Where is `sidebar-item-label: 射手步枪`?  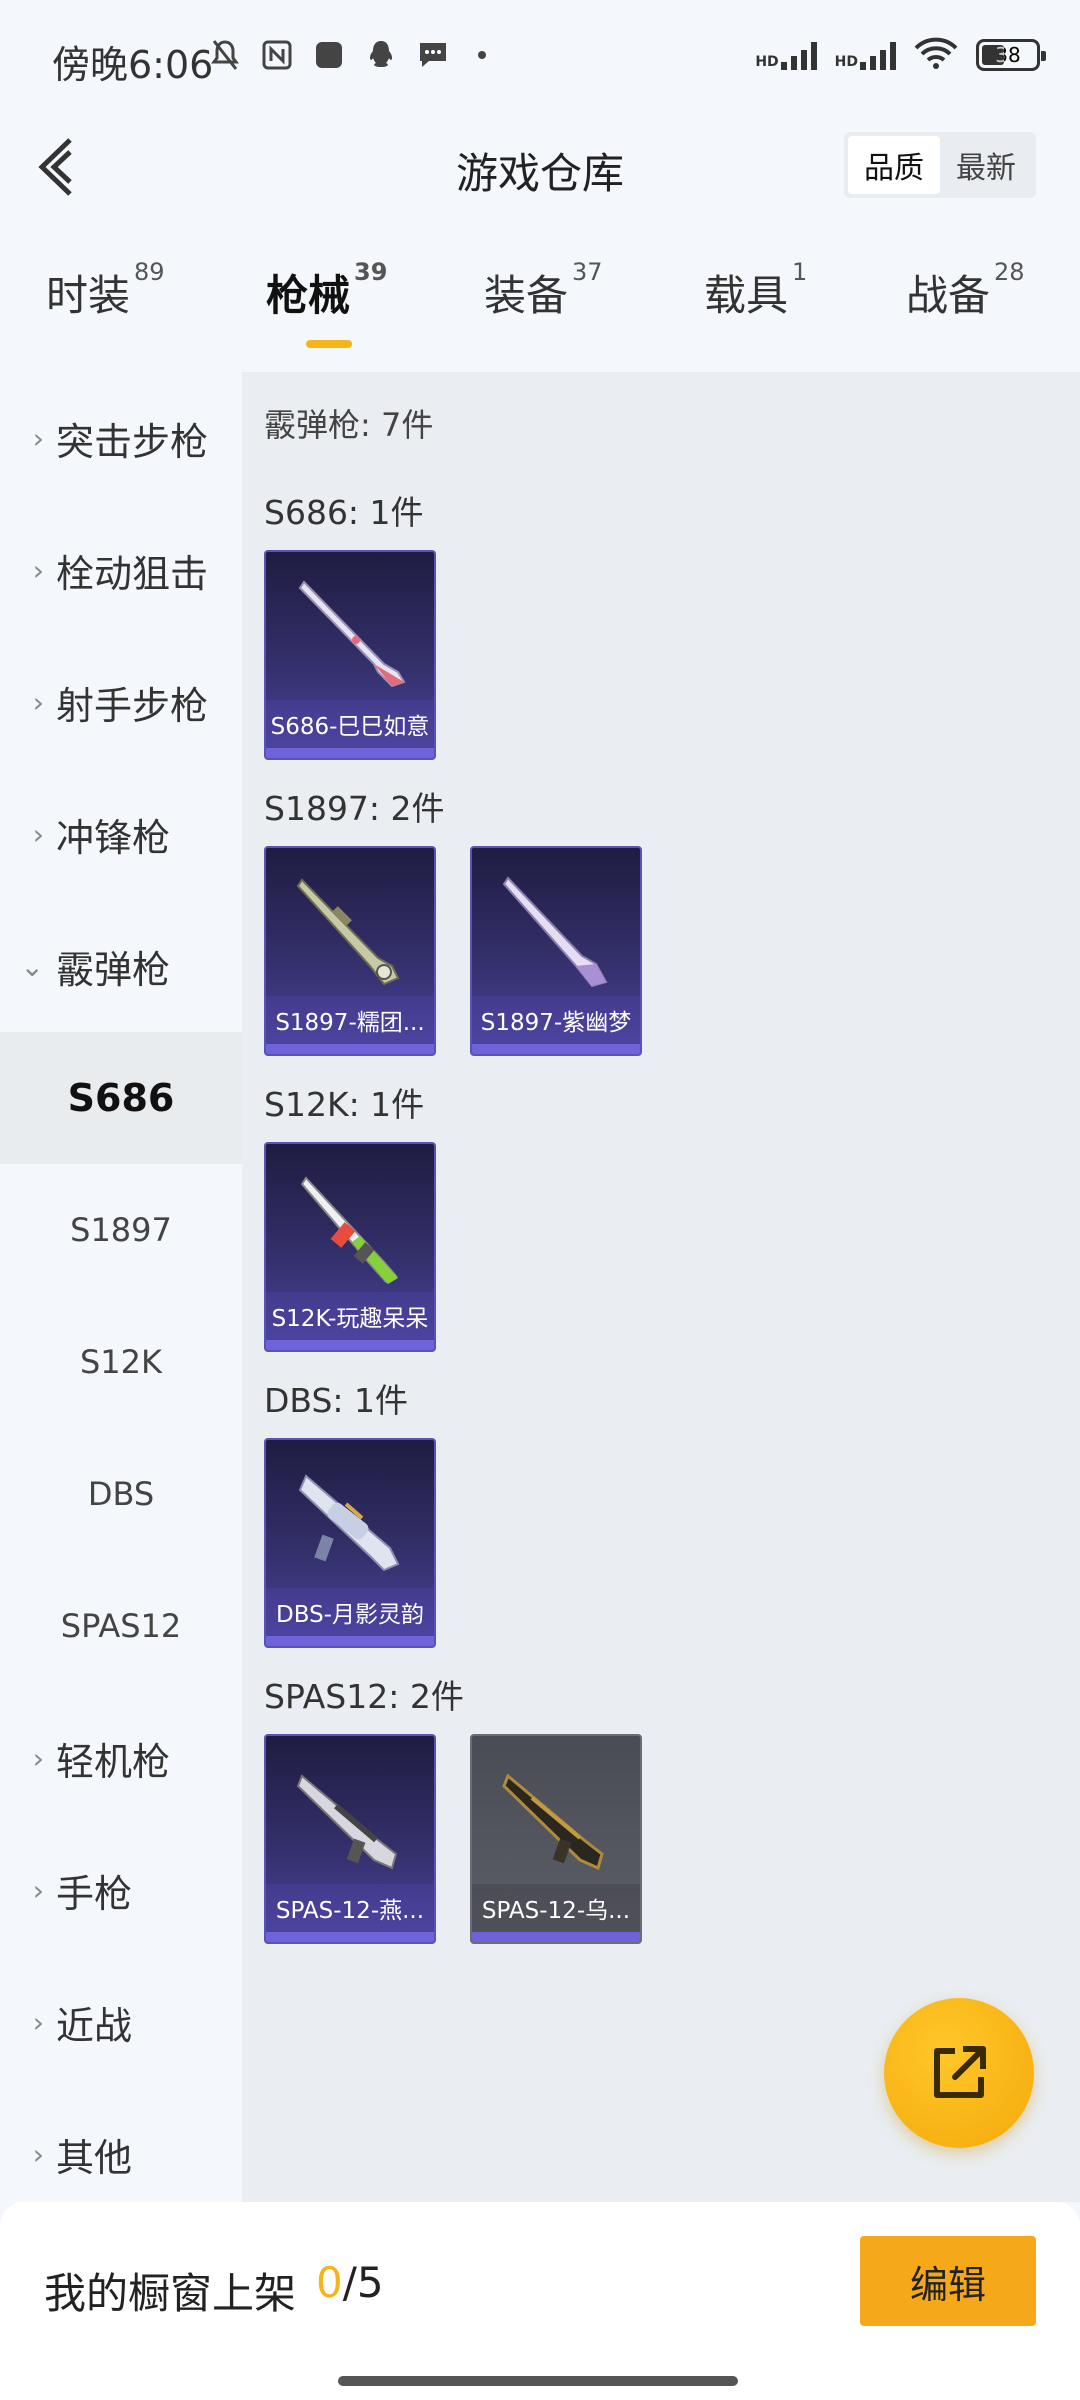 sidebar-item-label: 射手步枪 is located at coordinates (132, 705).